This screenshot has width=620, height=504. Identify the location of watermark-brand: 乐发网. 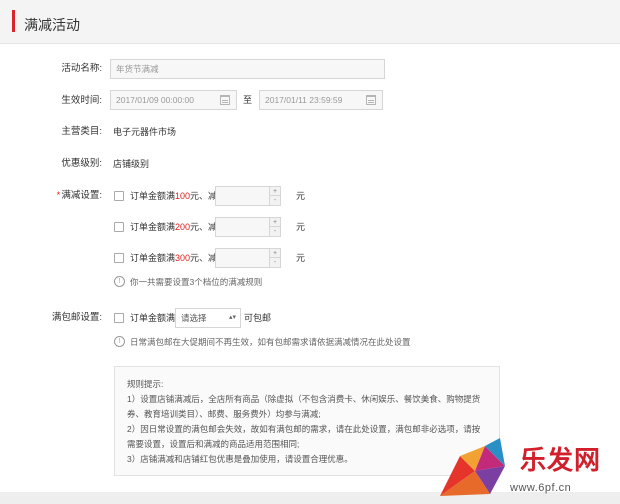
(561, 461).